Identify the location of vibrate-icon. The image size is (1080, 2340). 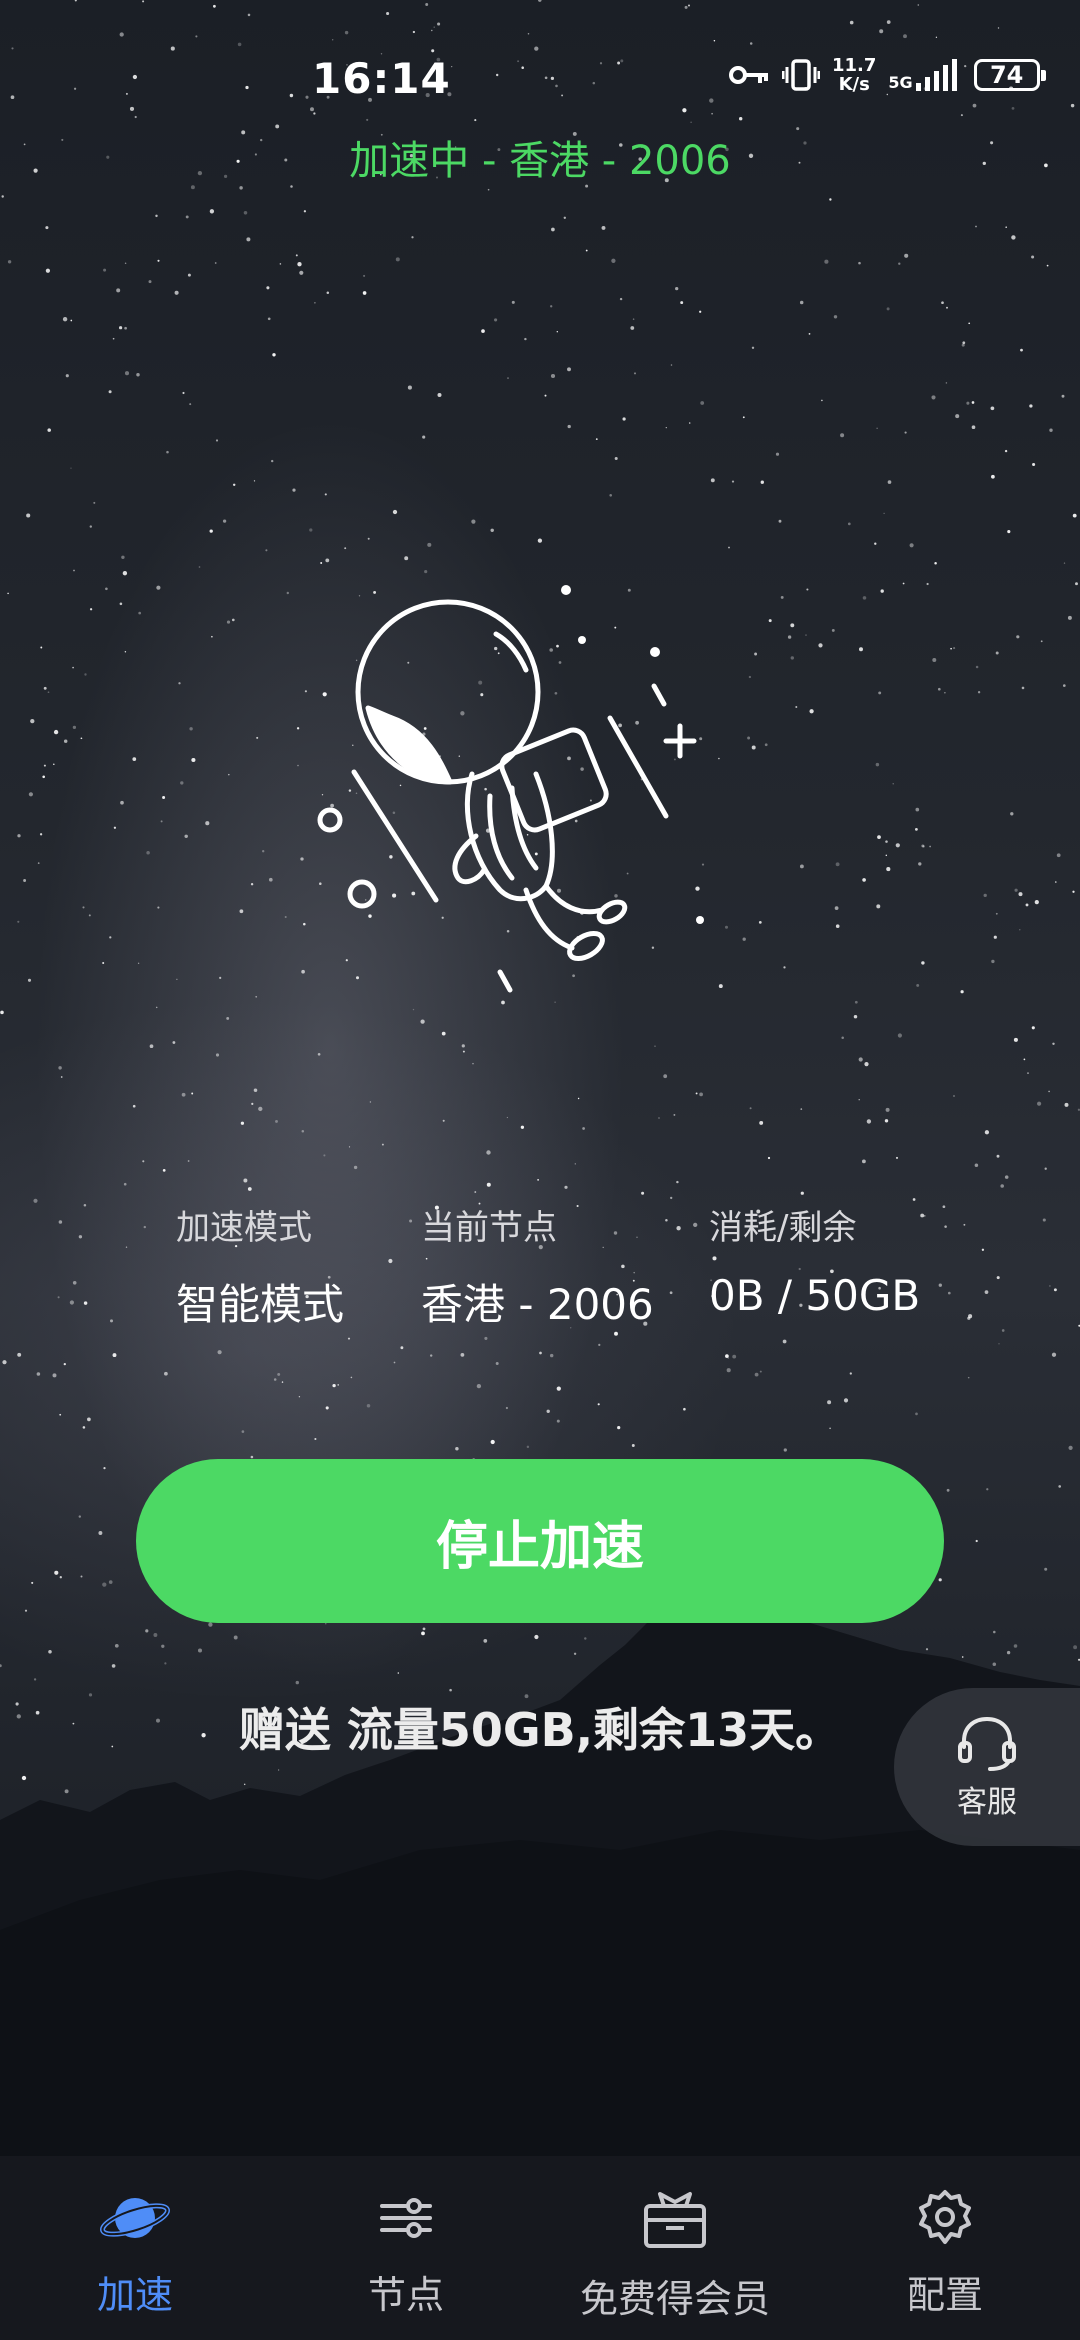
(801, 75).